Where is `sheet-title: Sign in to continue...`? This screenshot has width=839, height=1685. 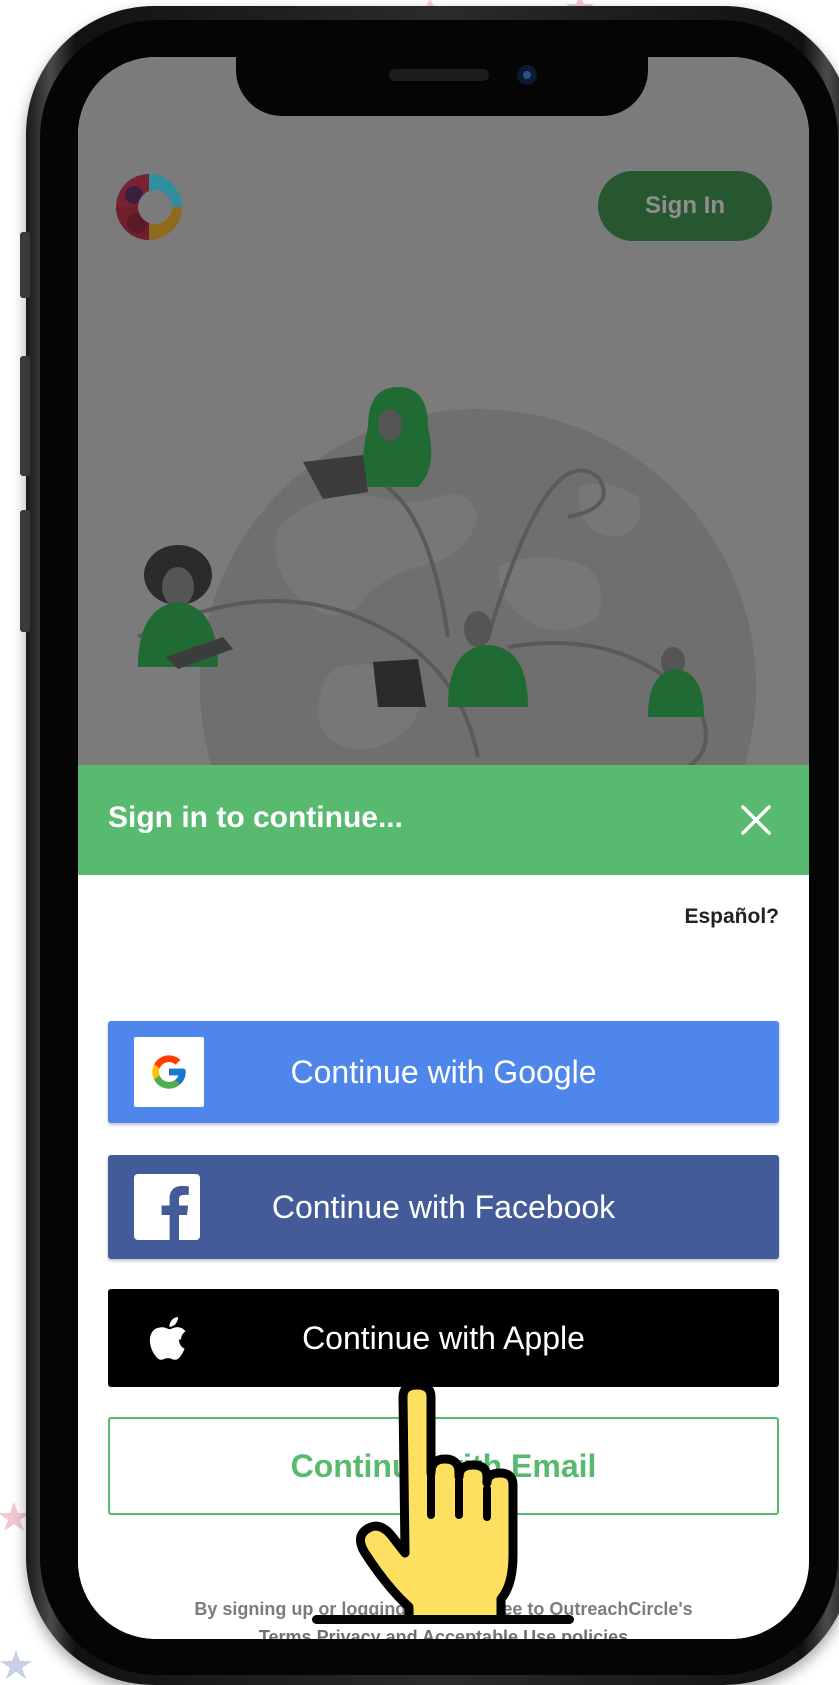 sheet-title: Sign in to continue... is located at coordinates (255, 817).